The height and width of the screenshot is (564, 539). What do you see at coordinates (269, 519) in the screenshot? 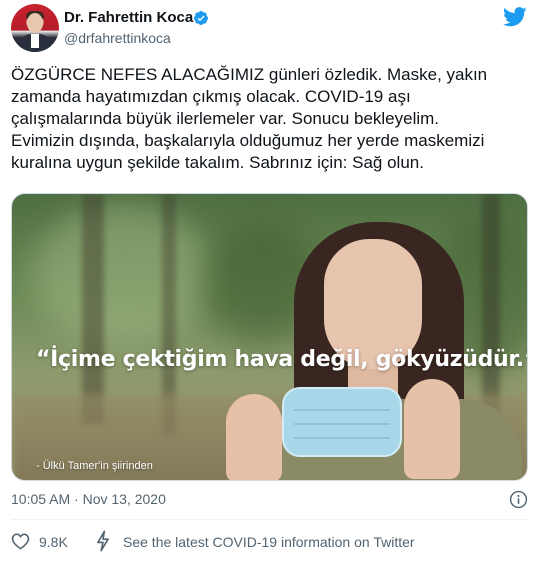
I see `footer-divider` at bounding box center [269, 519].